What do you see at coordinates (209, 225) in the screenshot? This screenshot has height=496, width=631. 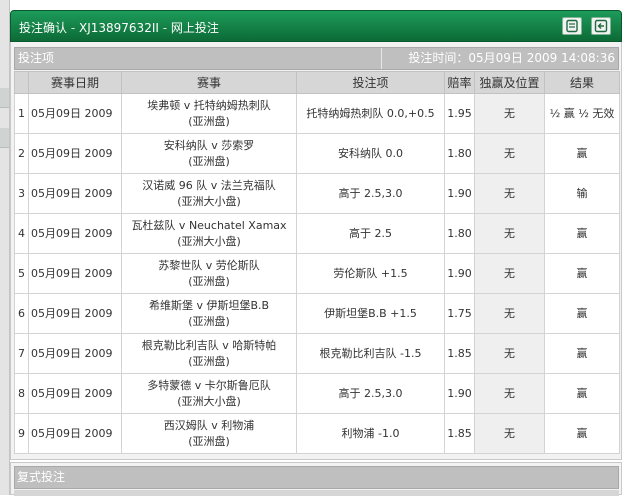 I see `row-match-text: 瓦杜兹队 v Neuchatel Xamax` at bounding box center [209, 225].